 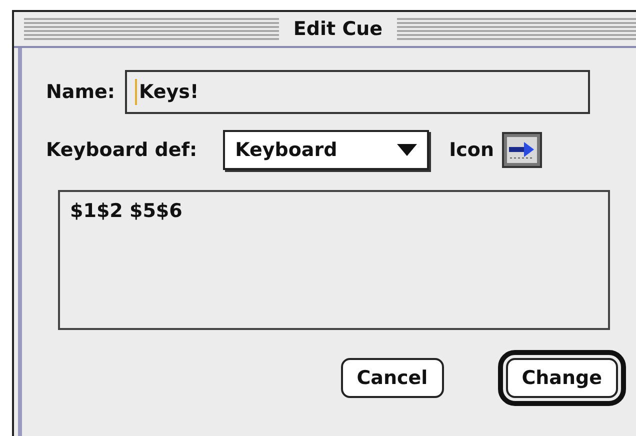 What do you see at coordinates (471, 150) in the screenshot?
I see `icon-label: Icon` at bounding box center [471, 150].